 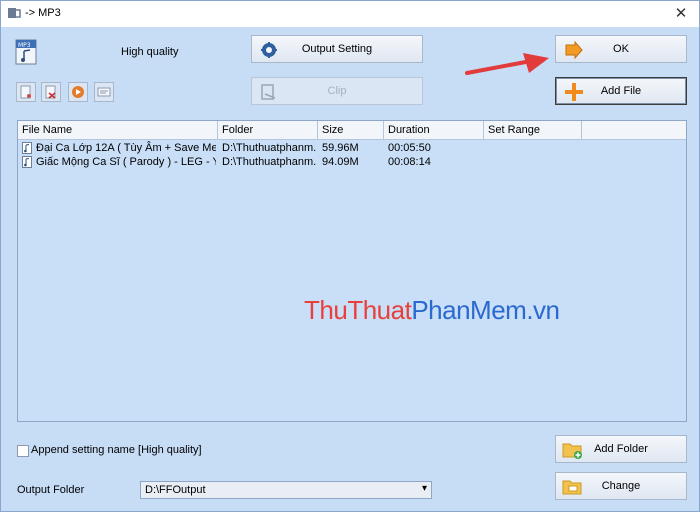 I want to click on clip-label: Clip, so click(x=337, y=91).